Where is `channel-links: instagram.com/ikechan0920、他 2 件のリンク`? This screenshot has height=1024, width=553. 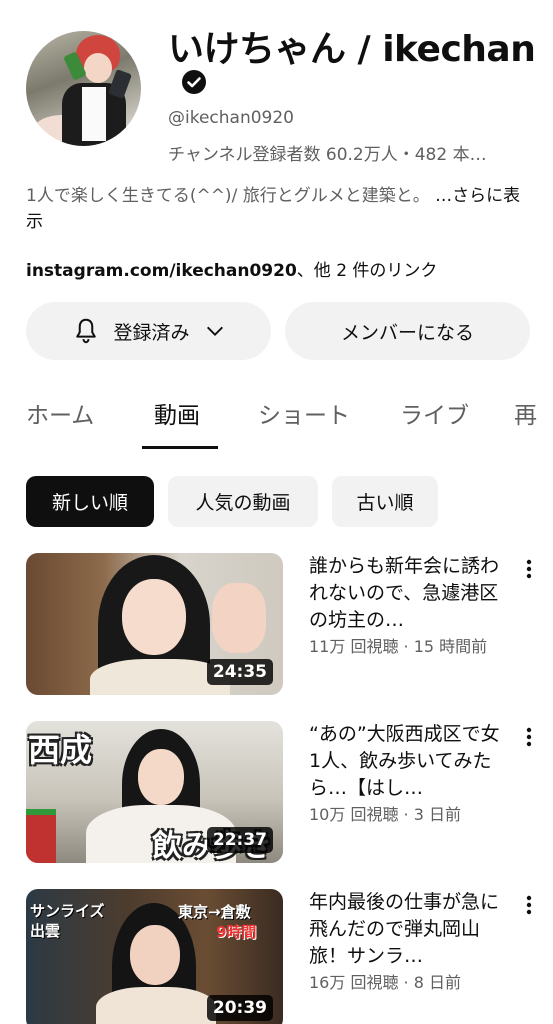 channel-links: instagram.com/ikechan0920、他 2 件のリンク is located at coordinates (231, 268).